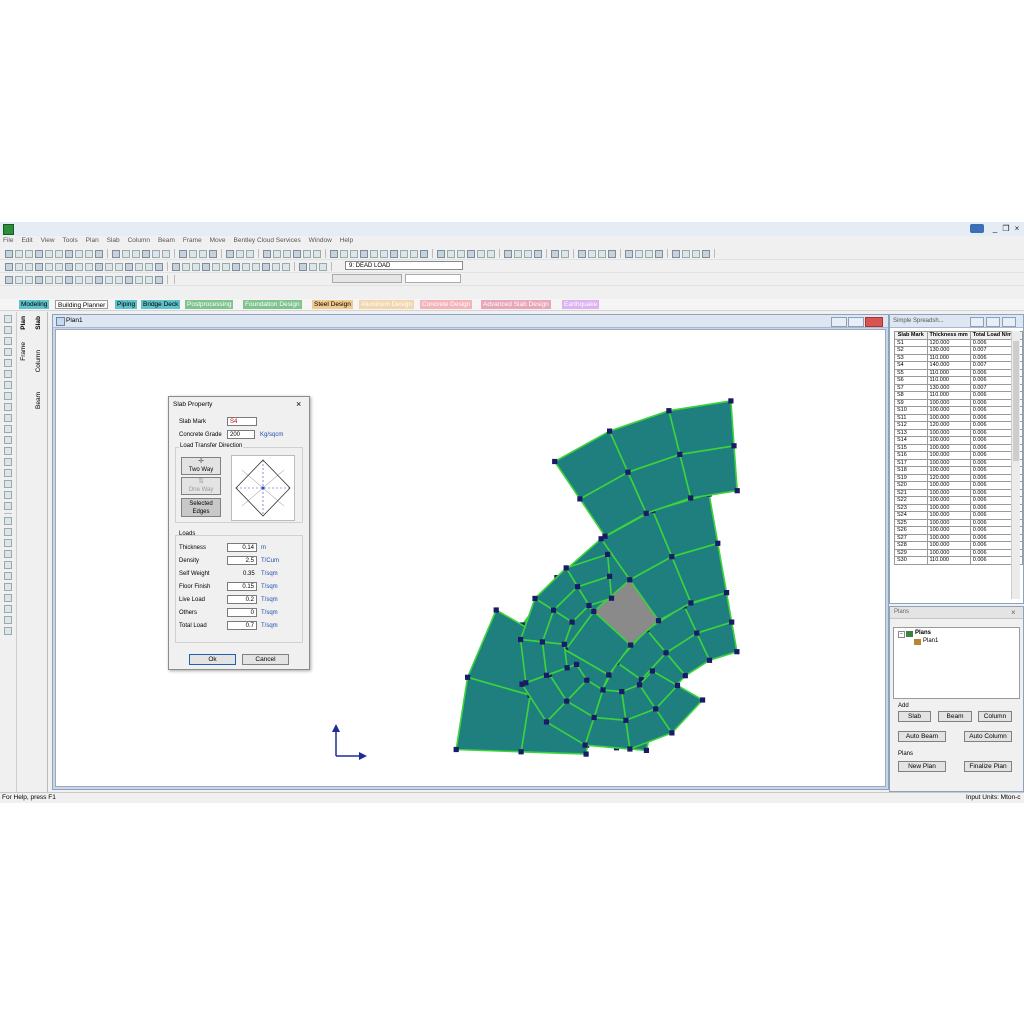 The width and height of the screenshot is (1024, 1024). I want to click on spreadsheet-scrollbar, so click(1015, 465).